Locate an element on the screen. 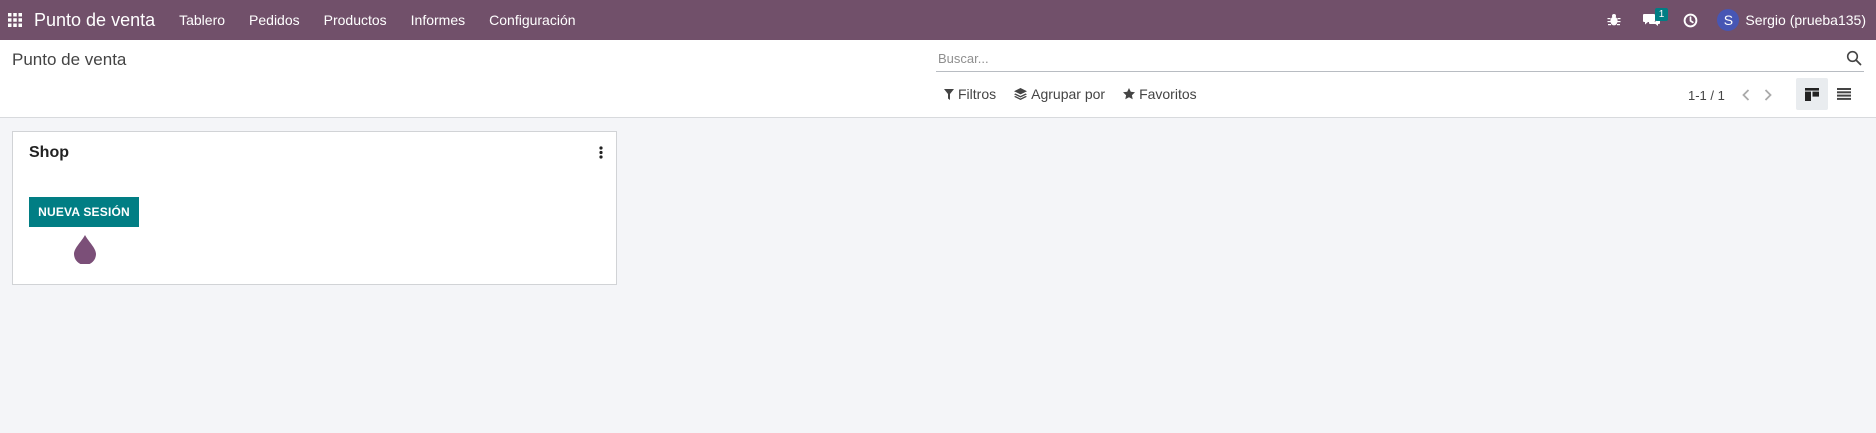 Image resolution: width=1876 pixels, height=433 pixels. navbar-systray: 1 S Sergio (prueba135) is located at coordinates (1735, 20).